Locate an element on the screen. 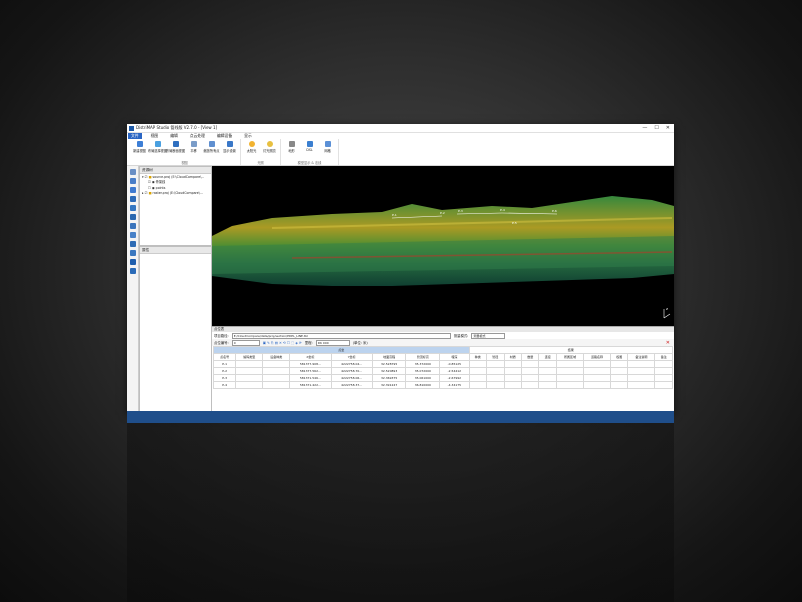 The image size is (802, 602). group-header: 点坐 is located at coordinates (341, 350).